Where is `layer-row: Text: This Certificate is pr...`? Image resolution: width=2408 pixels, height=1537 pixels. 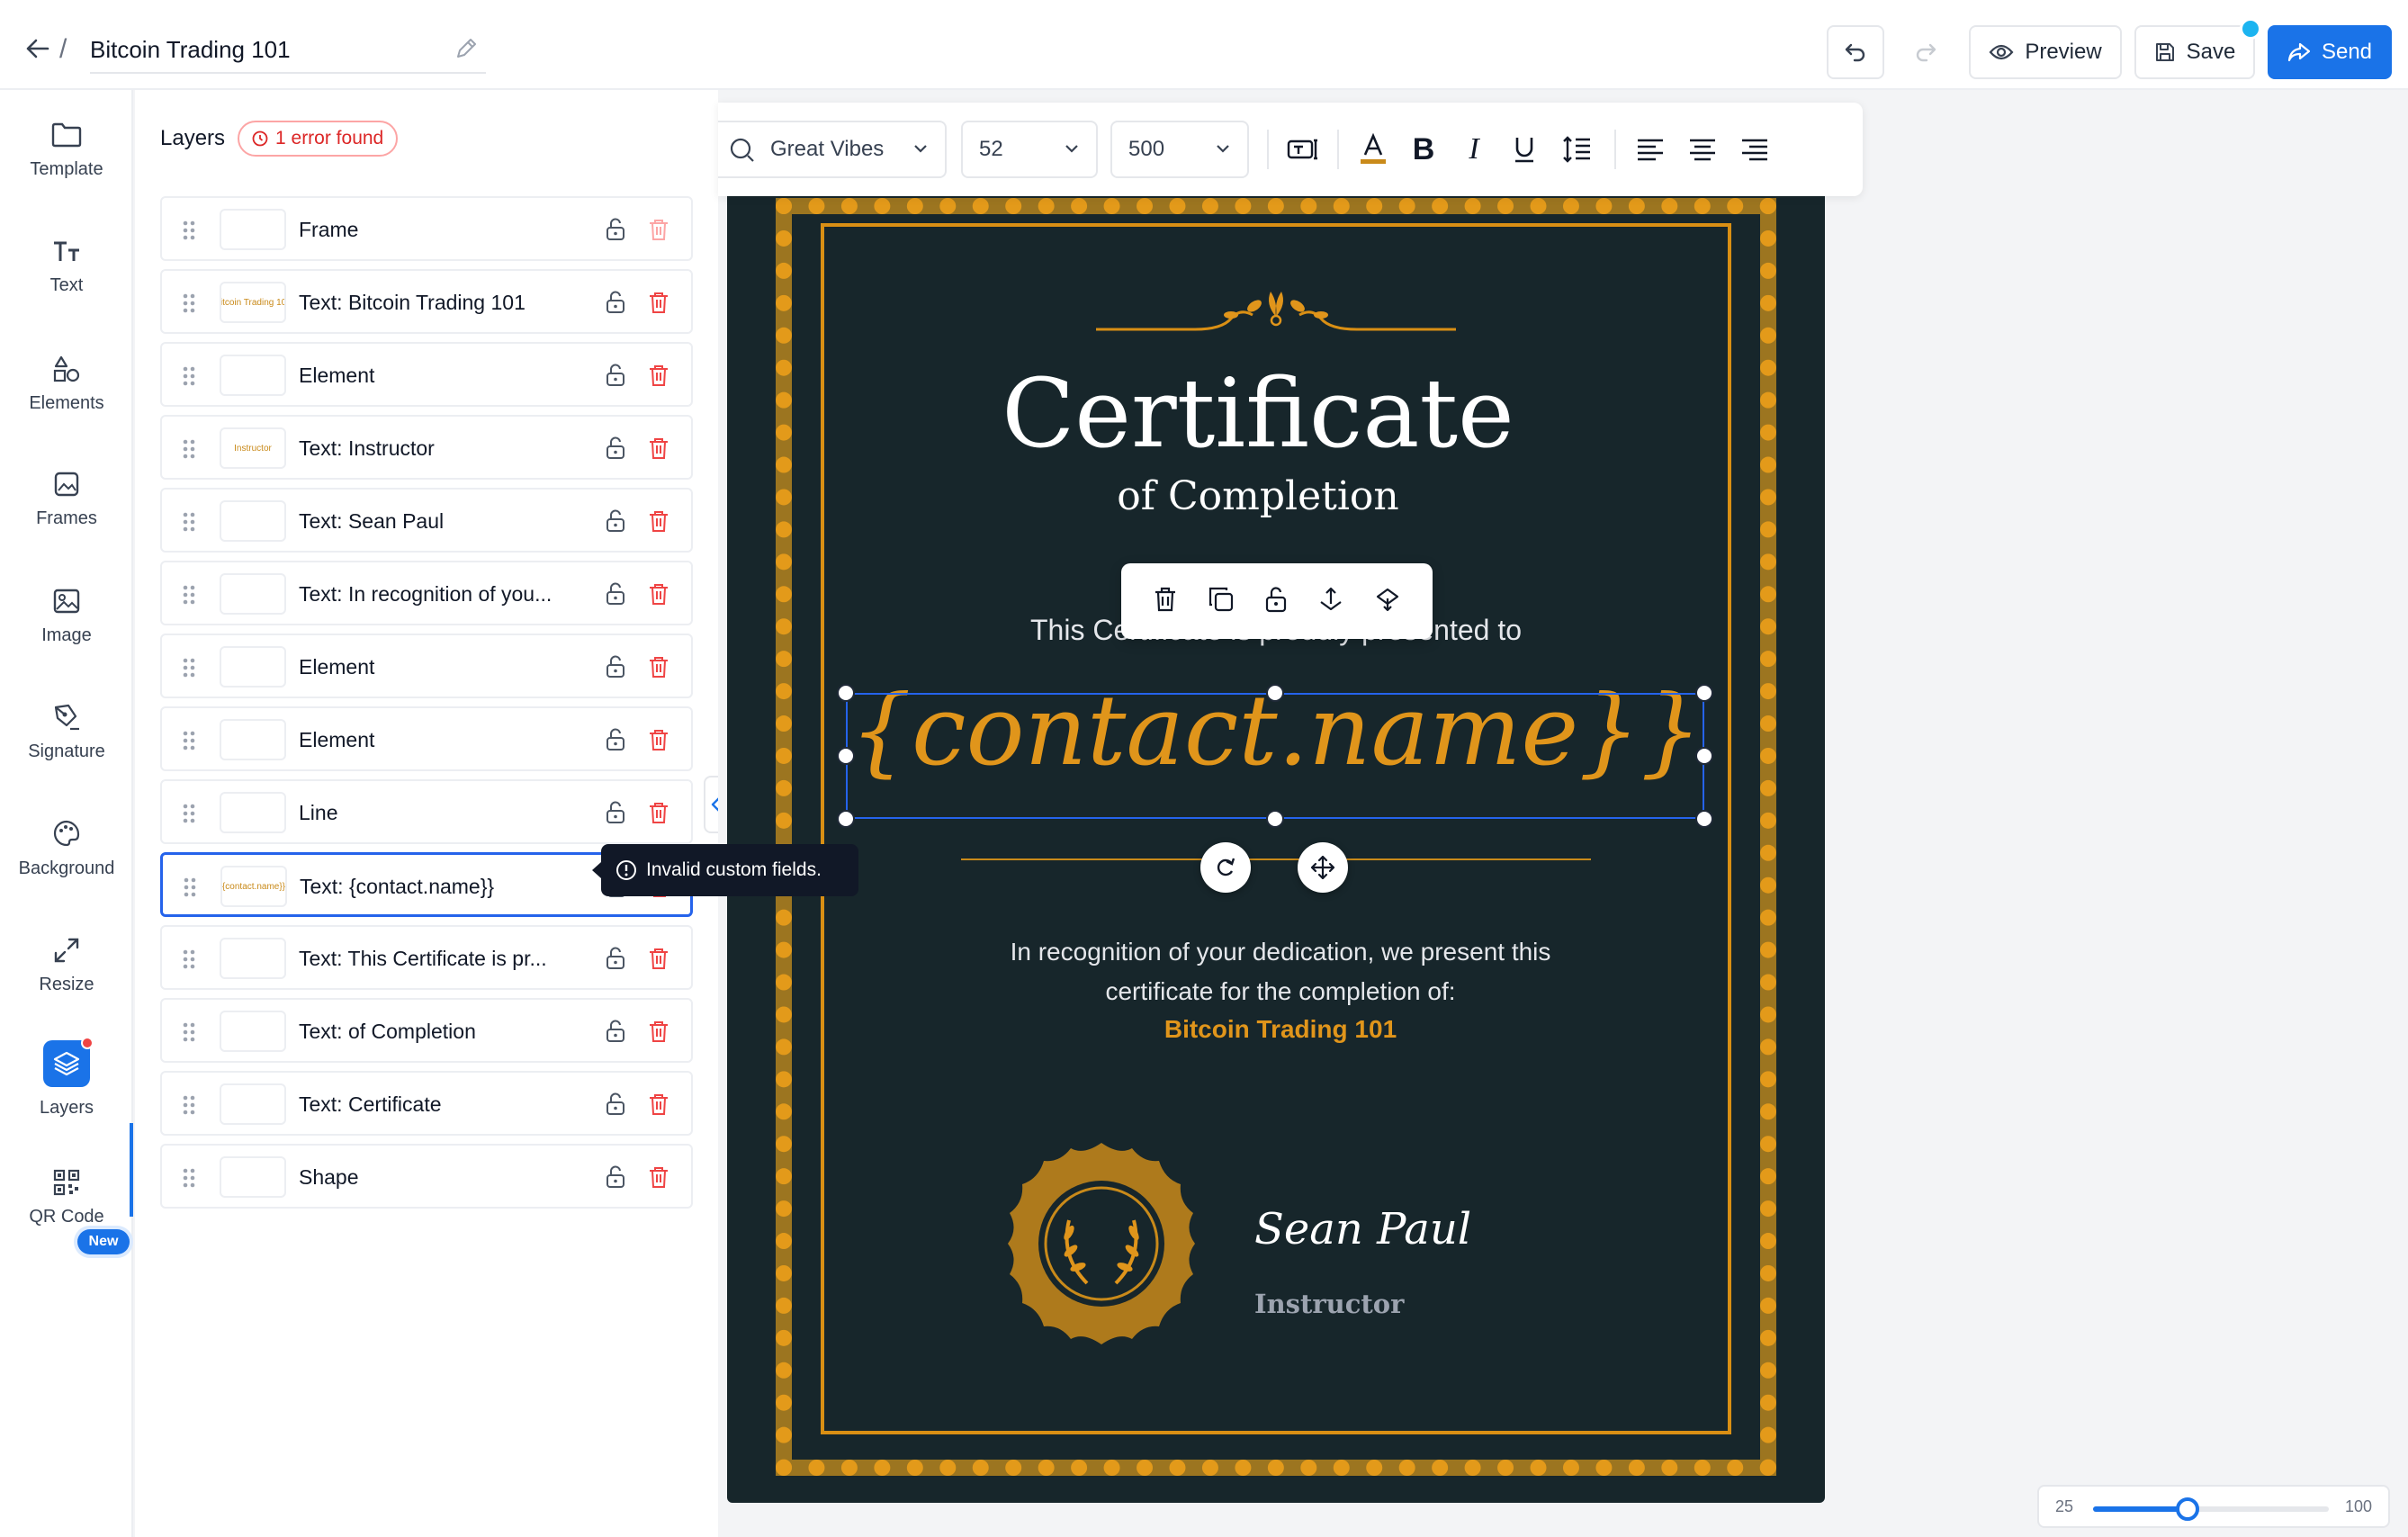 layer-row: Text: This Certificate is pr... is located at coordinates (426, 958).